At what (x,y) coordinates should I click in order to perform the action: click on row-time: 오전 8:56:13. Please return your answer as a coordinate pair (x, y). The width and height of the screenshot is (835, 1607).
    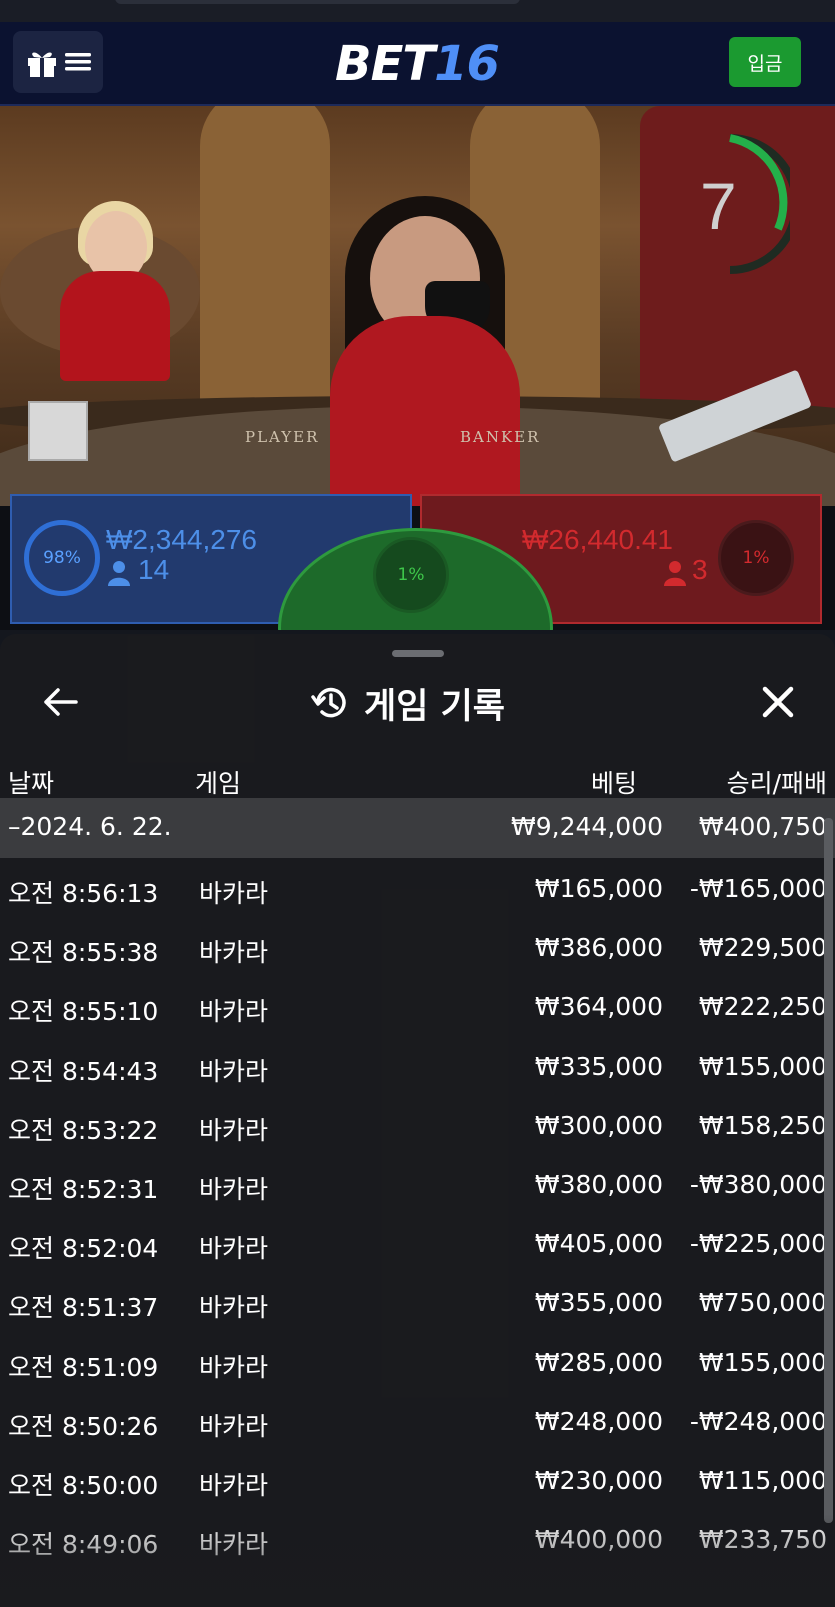
    Looking at the image, I should click on (83, 893).